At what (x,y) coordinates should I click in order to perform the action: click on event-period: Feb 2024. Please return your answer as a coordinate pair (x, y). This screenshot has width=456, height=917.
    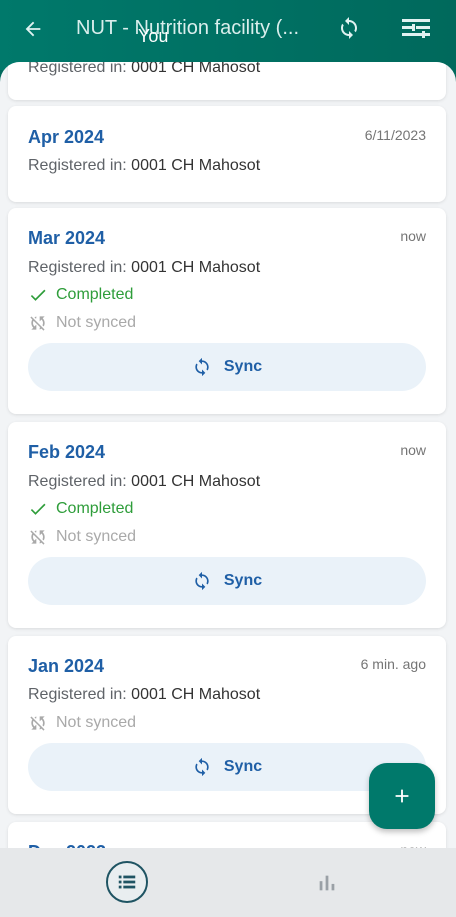
    Looking at the image, I should click on (67, 452).